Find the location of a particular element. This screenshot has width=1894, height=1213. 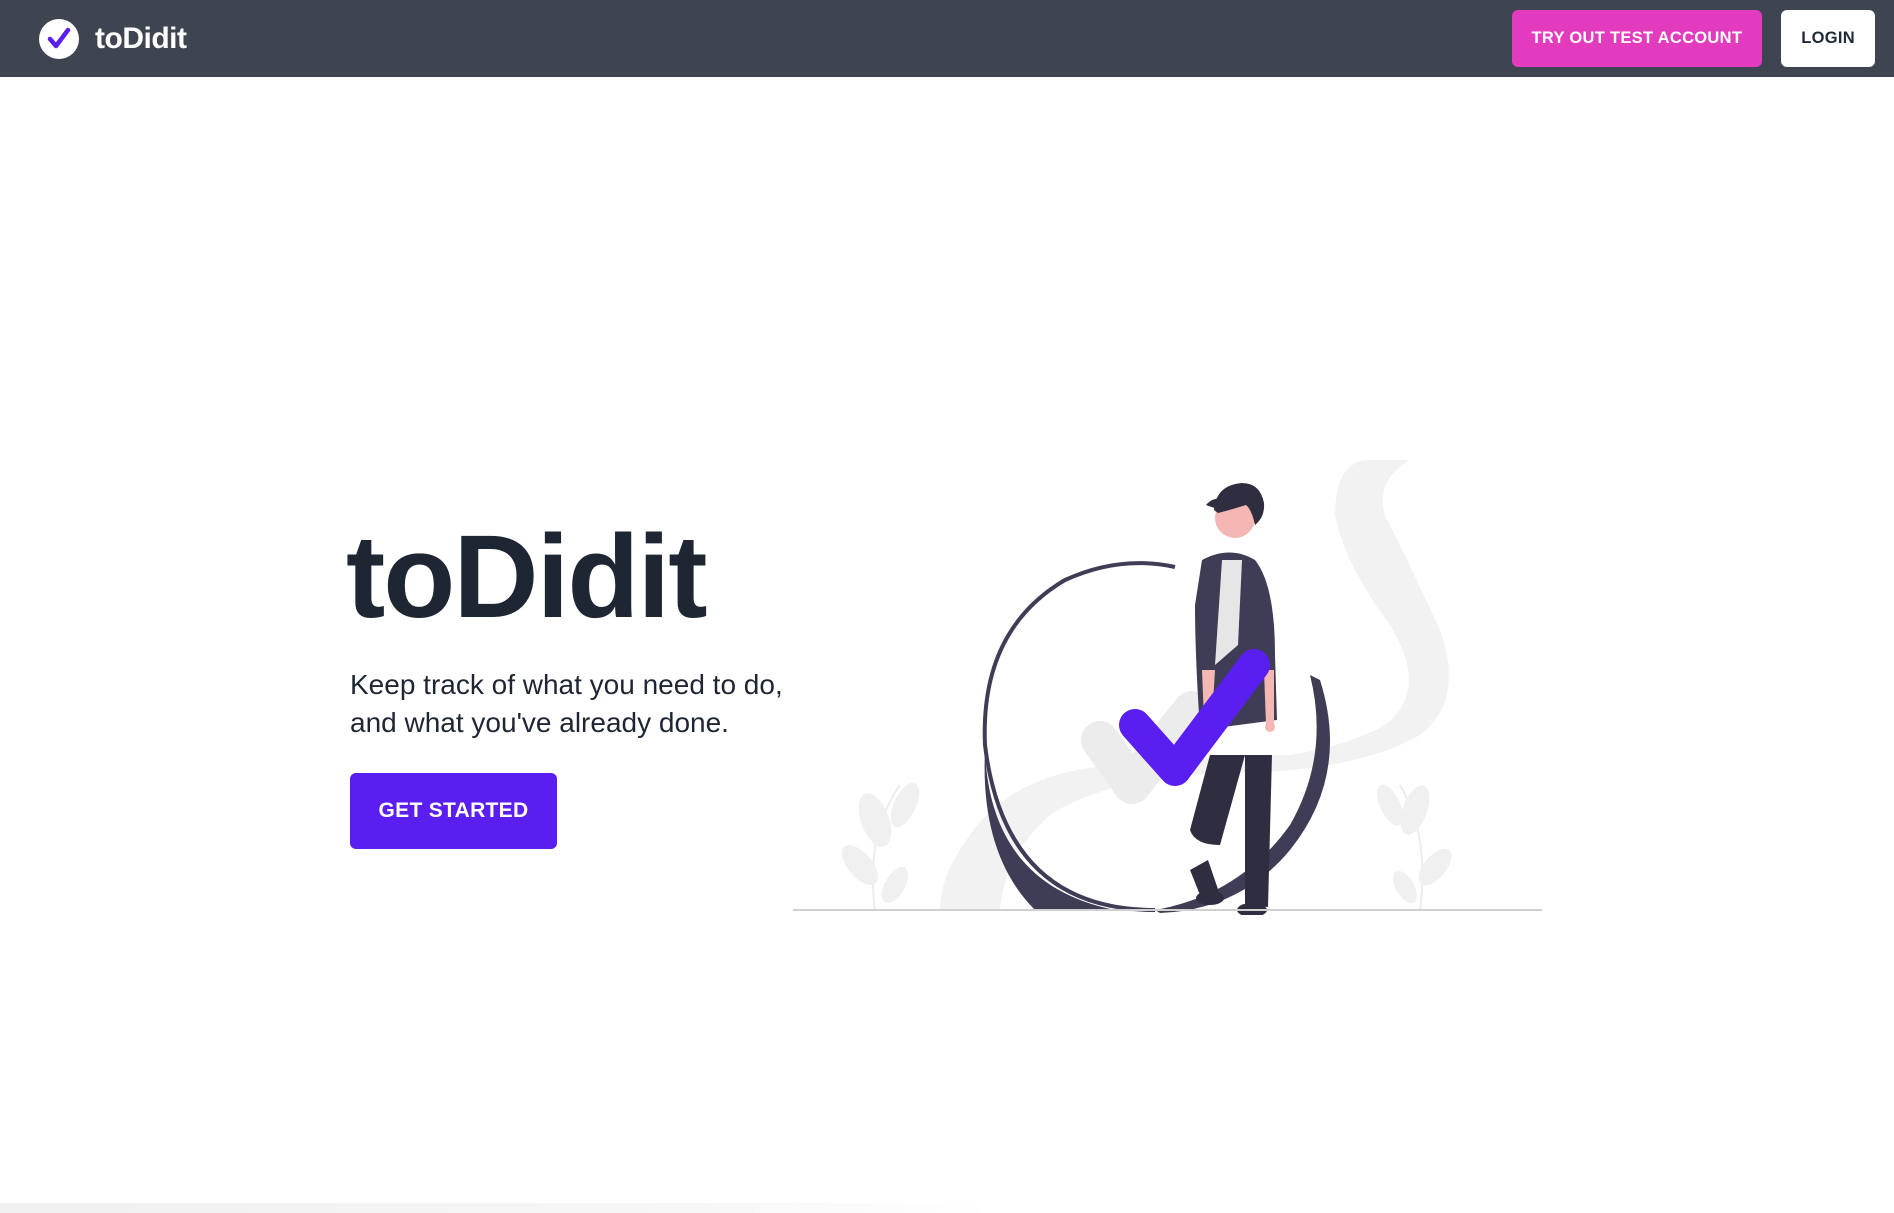

brand-name: toDidit is located at coordinates (141, 38).